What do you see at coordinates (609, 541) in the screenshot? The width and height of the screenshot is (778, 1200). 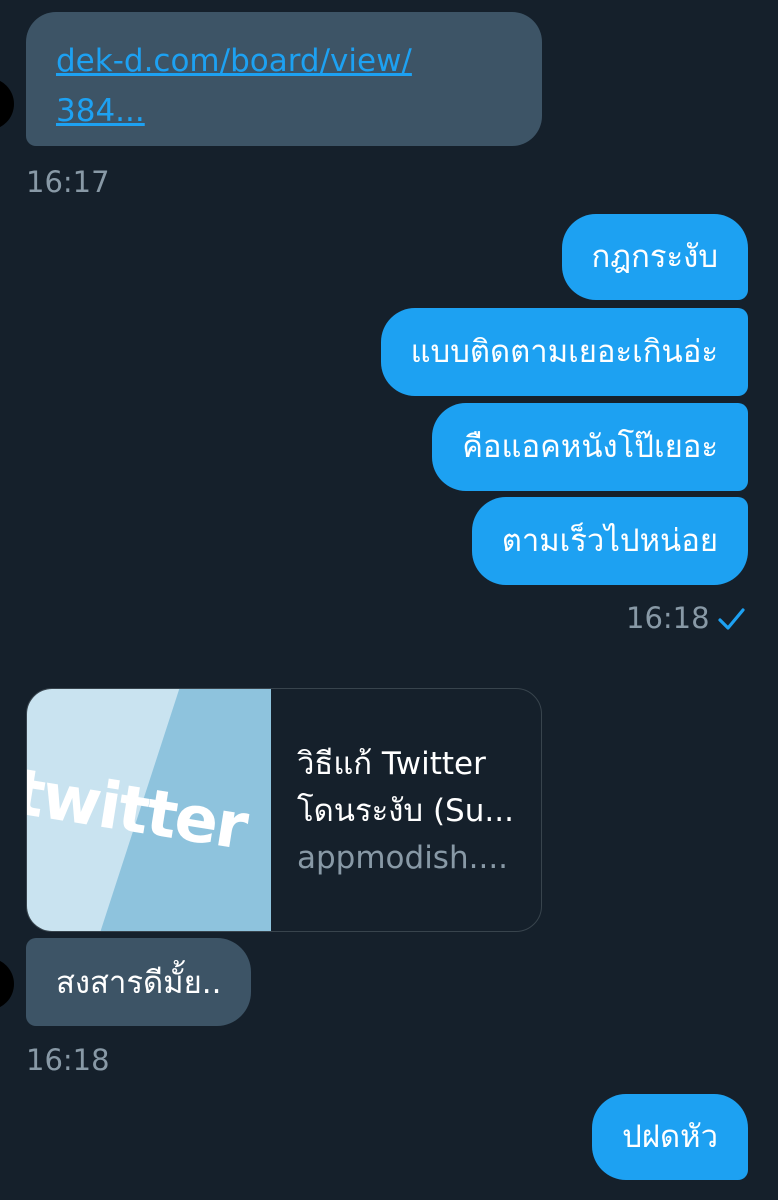 I see `outgoing-message: ตามเร็วไปหน่อย` at bounding box center [609, 541].